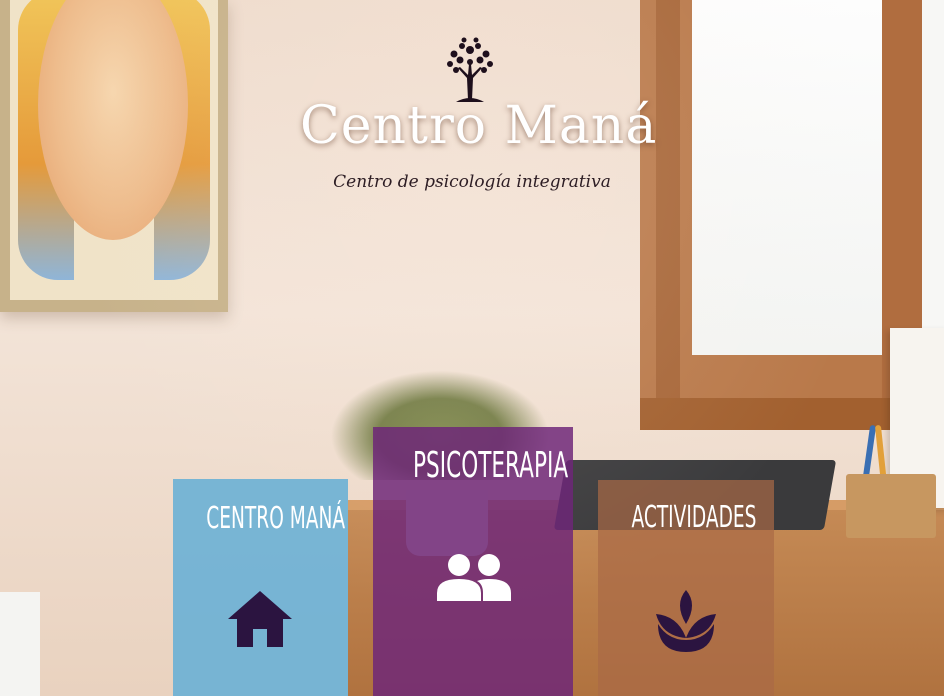 This screenshot has width=944, height=696. What do you see at coordinates (686, 621) in the screenshot?
I see `lotus-icon` at bounding box center [686, 621].